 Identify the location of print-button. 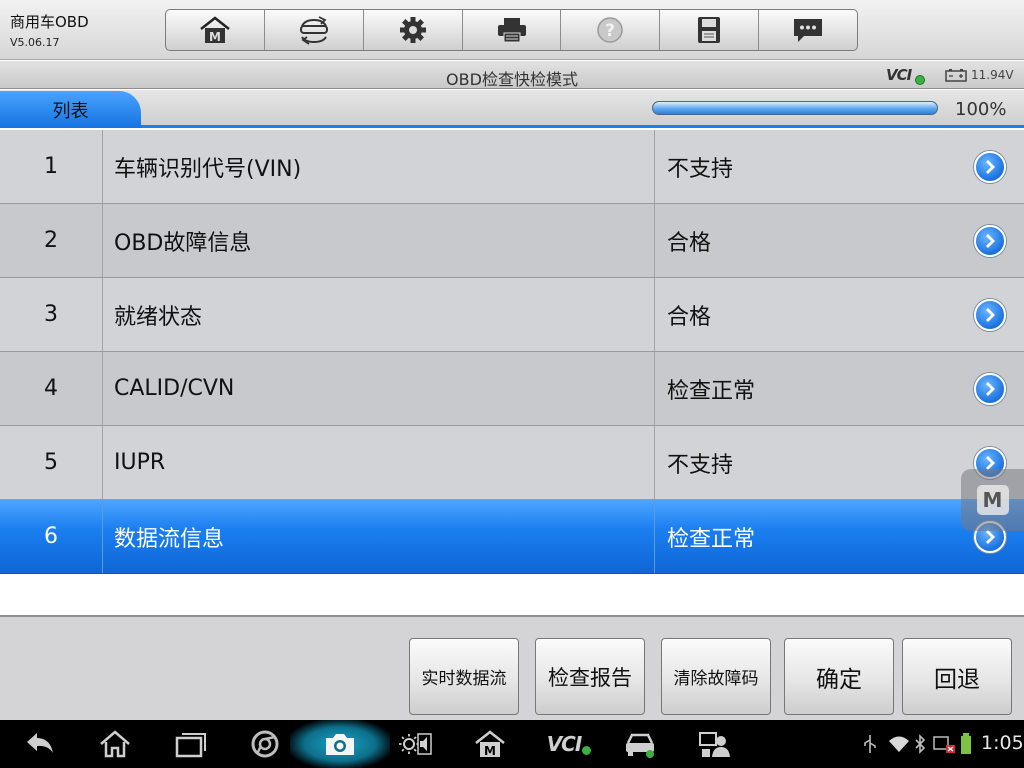
(512, 30).